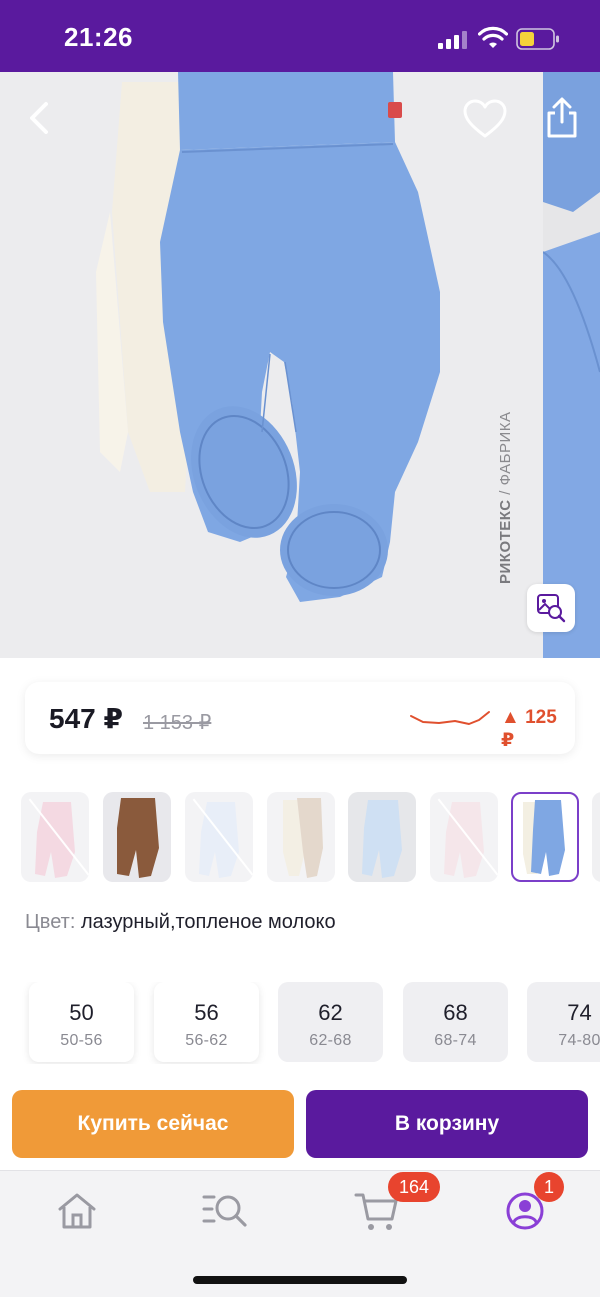  I want to click on price-change: ▲ 125 ₽, so click(529, 729).